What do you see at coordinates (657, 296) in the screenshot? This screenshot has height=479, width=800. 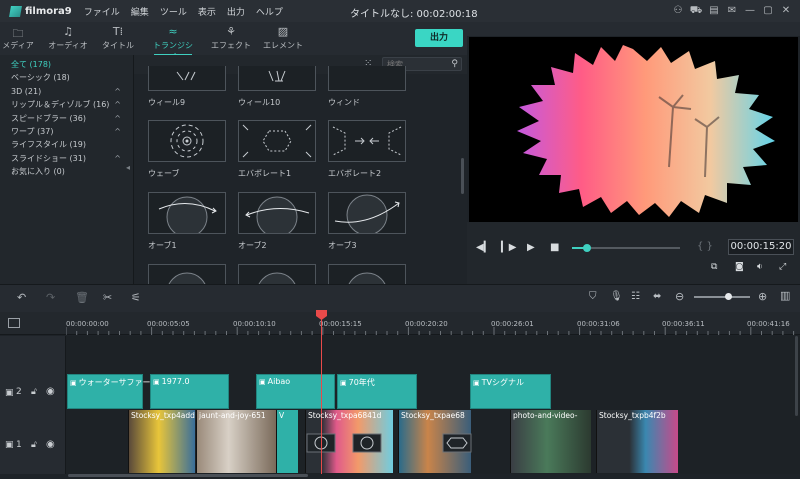 I see `fit-timeline-icon: ⬌` at bounding box center [657, 296].